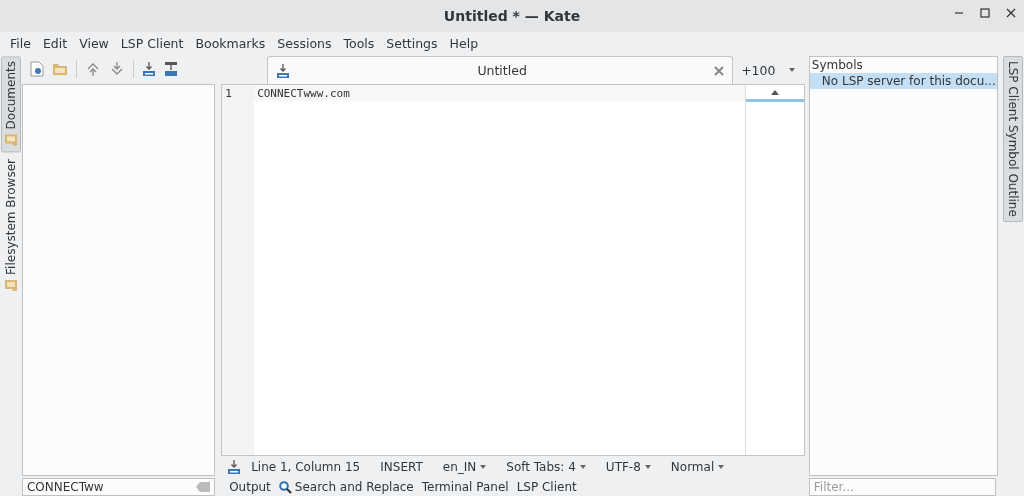  What do you see at coordinates (500, 70) in the screenshot?
I see `document-tab: Untitled` at bounding box center [500, 70].